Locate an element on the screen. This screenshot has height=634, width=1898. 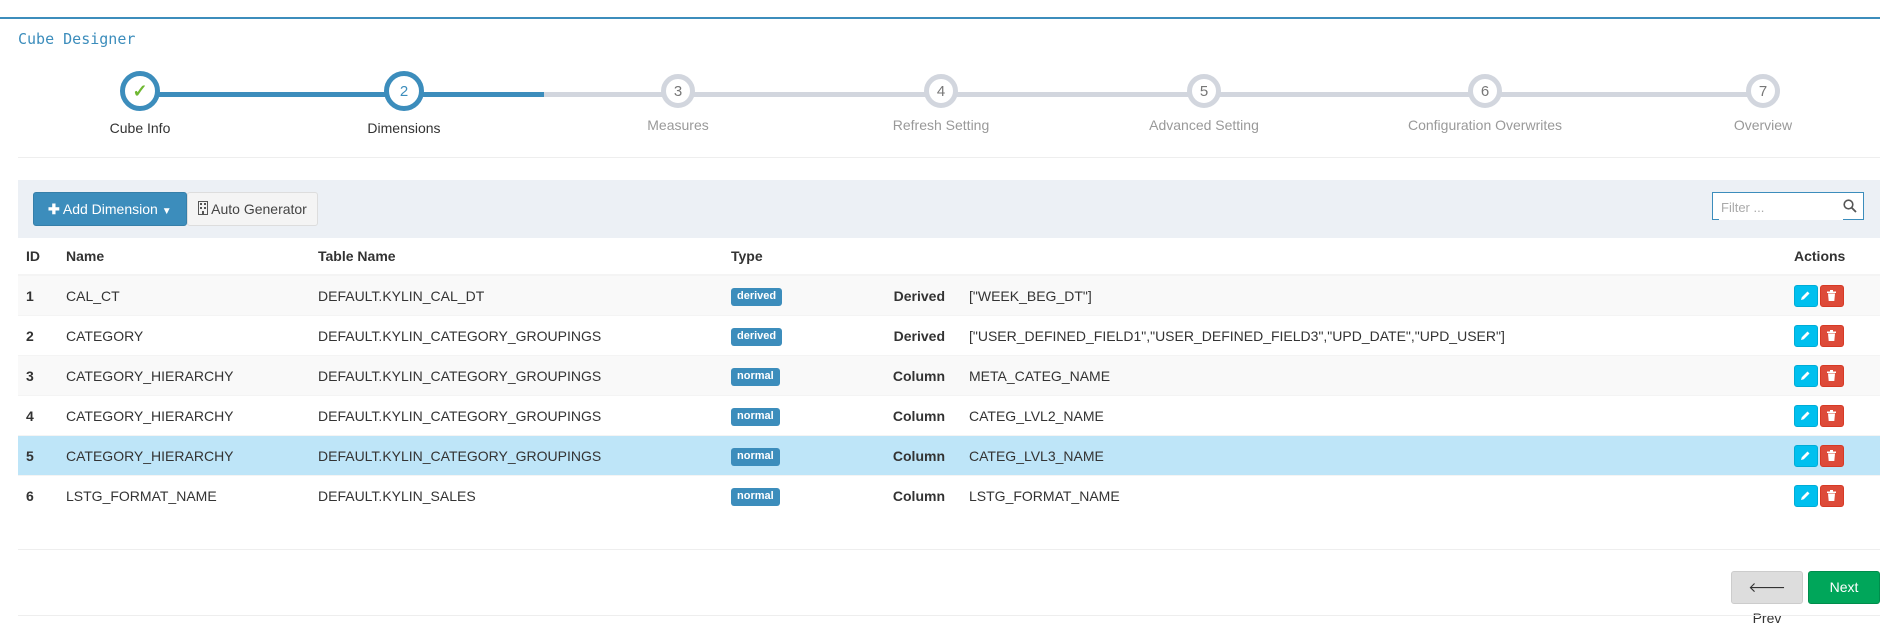
cell-value: ["WEEK_BEG_DT"] is located at coordinates (1373, 295).